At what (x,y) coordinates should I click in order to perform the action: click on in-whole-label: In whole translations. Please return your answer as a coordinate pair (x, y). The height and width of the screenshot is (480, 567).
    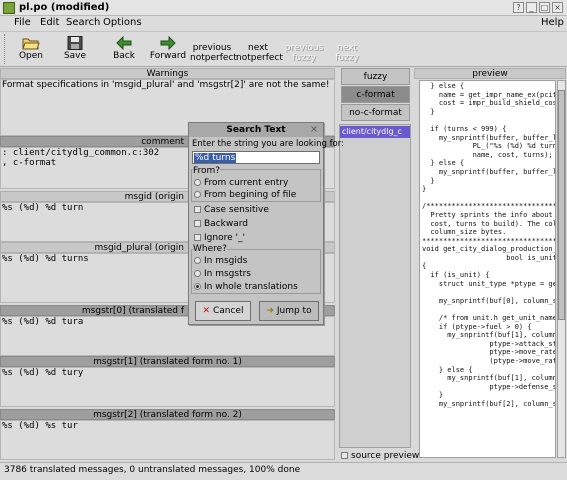
    Looking at the image, I should click on (251, 287).